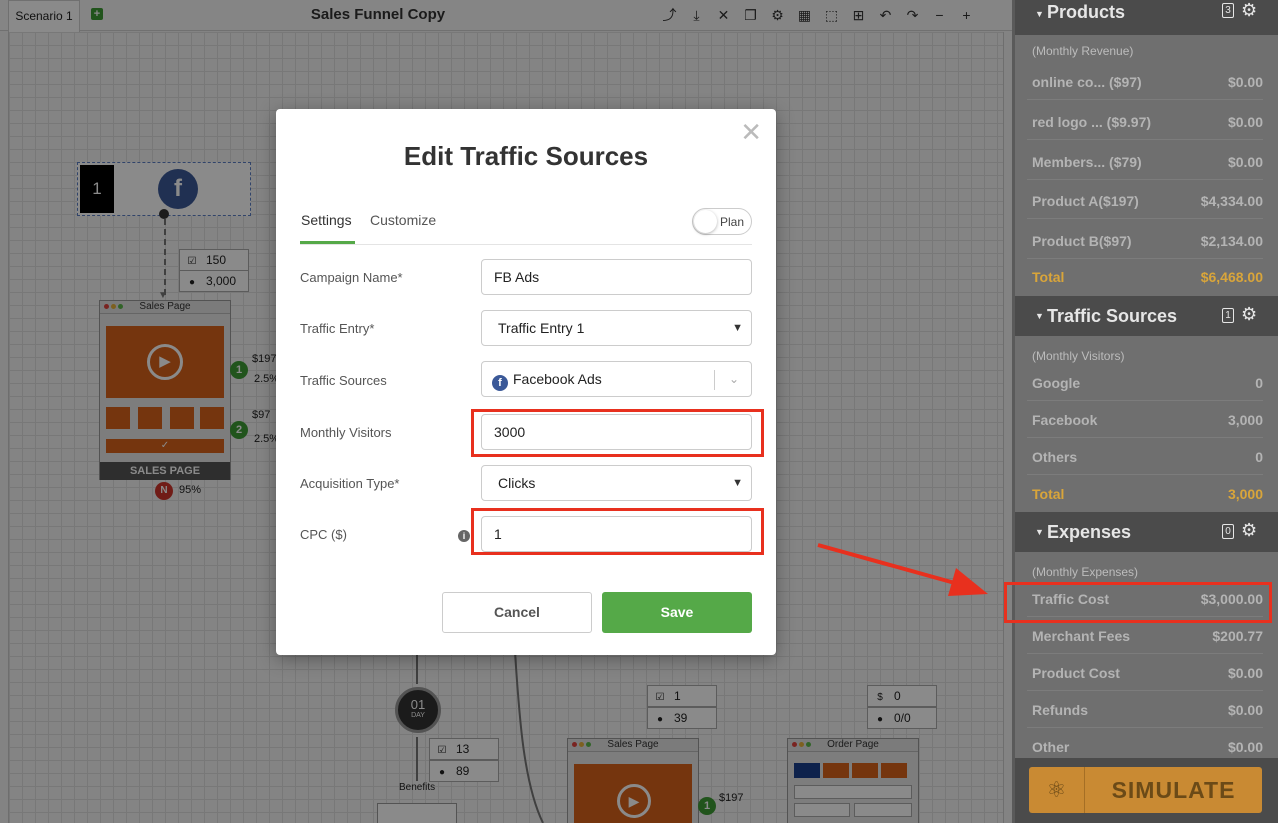 The image size is (1278, 823). I want to click on highlight-monthly-visitors, so click(617, 433).